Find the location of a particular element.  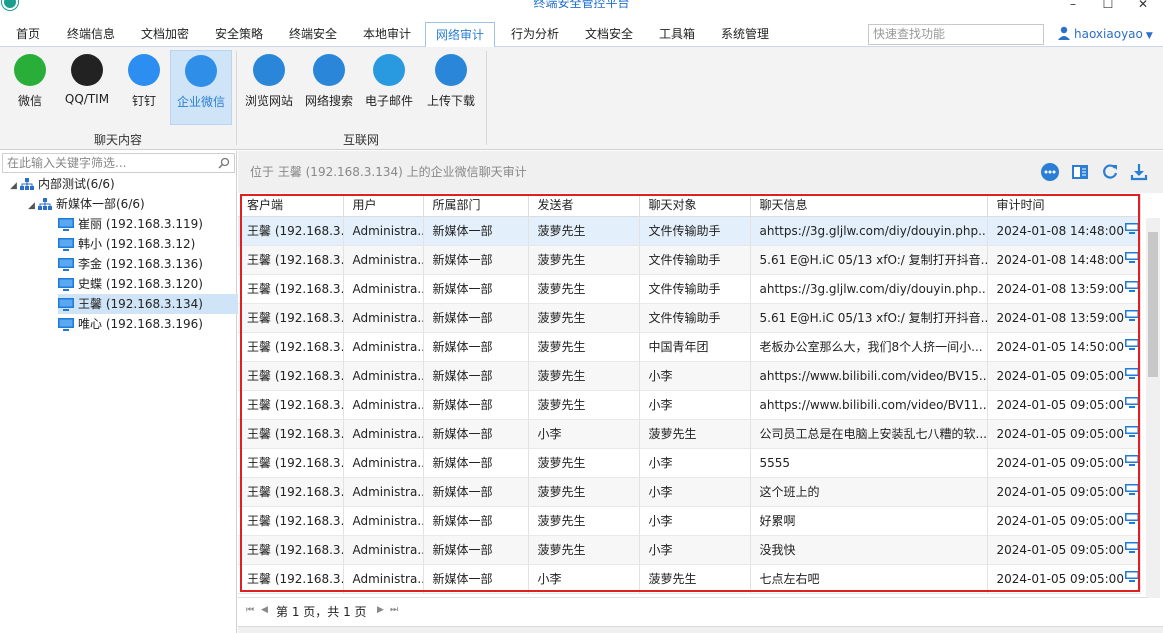

first-page-button: ⏮ is located at coordinates (250, 610).